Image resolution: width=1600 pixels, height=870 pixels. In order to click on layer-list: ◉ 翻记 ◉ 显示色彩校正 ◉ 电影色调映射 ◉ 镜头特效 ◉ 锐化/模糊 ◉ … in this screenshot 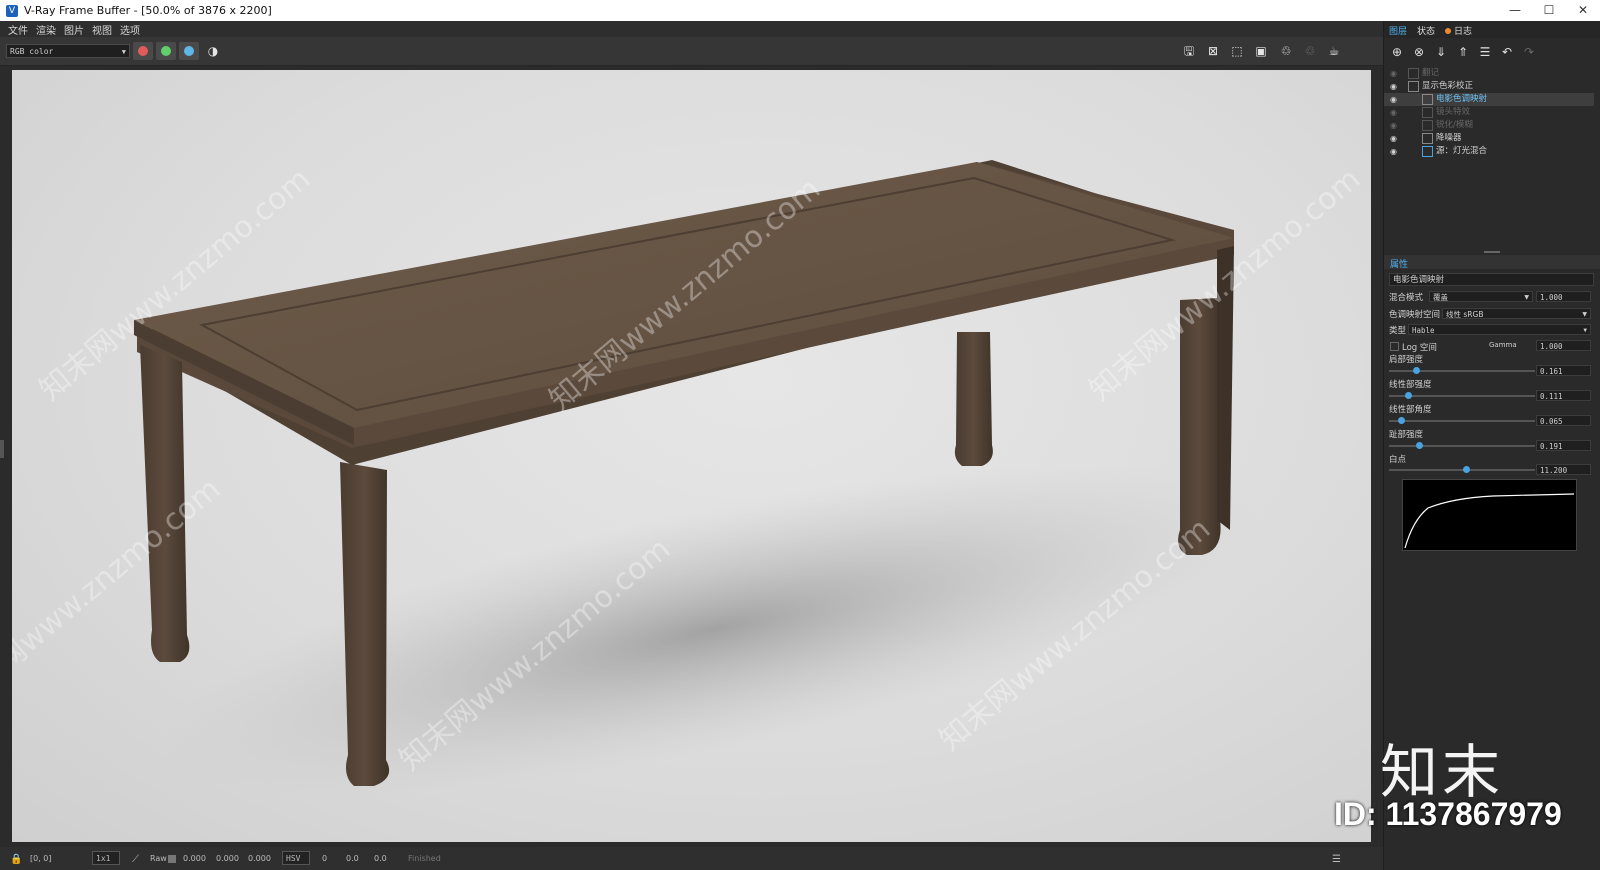, I will do `click(1492, 142)`.